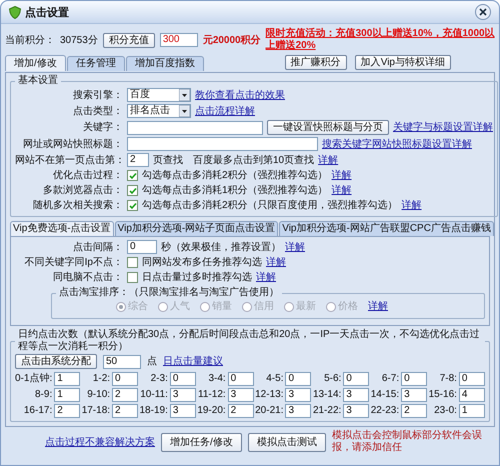 The width and height of the screenshot is (500, 466). Describe the element at coordinates (327, 395) in the screenshot. I see `hour-label: 13-14:` at that location.